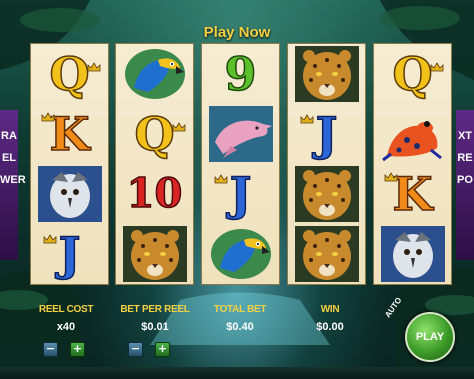  What do you see at coordinates (13, 180) in the screenshot?
I see `side-banner-left-line: WER` at bounding box center [13, 180].